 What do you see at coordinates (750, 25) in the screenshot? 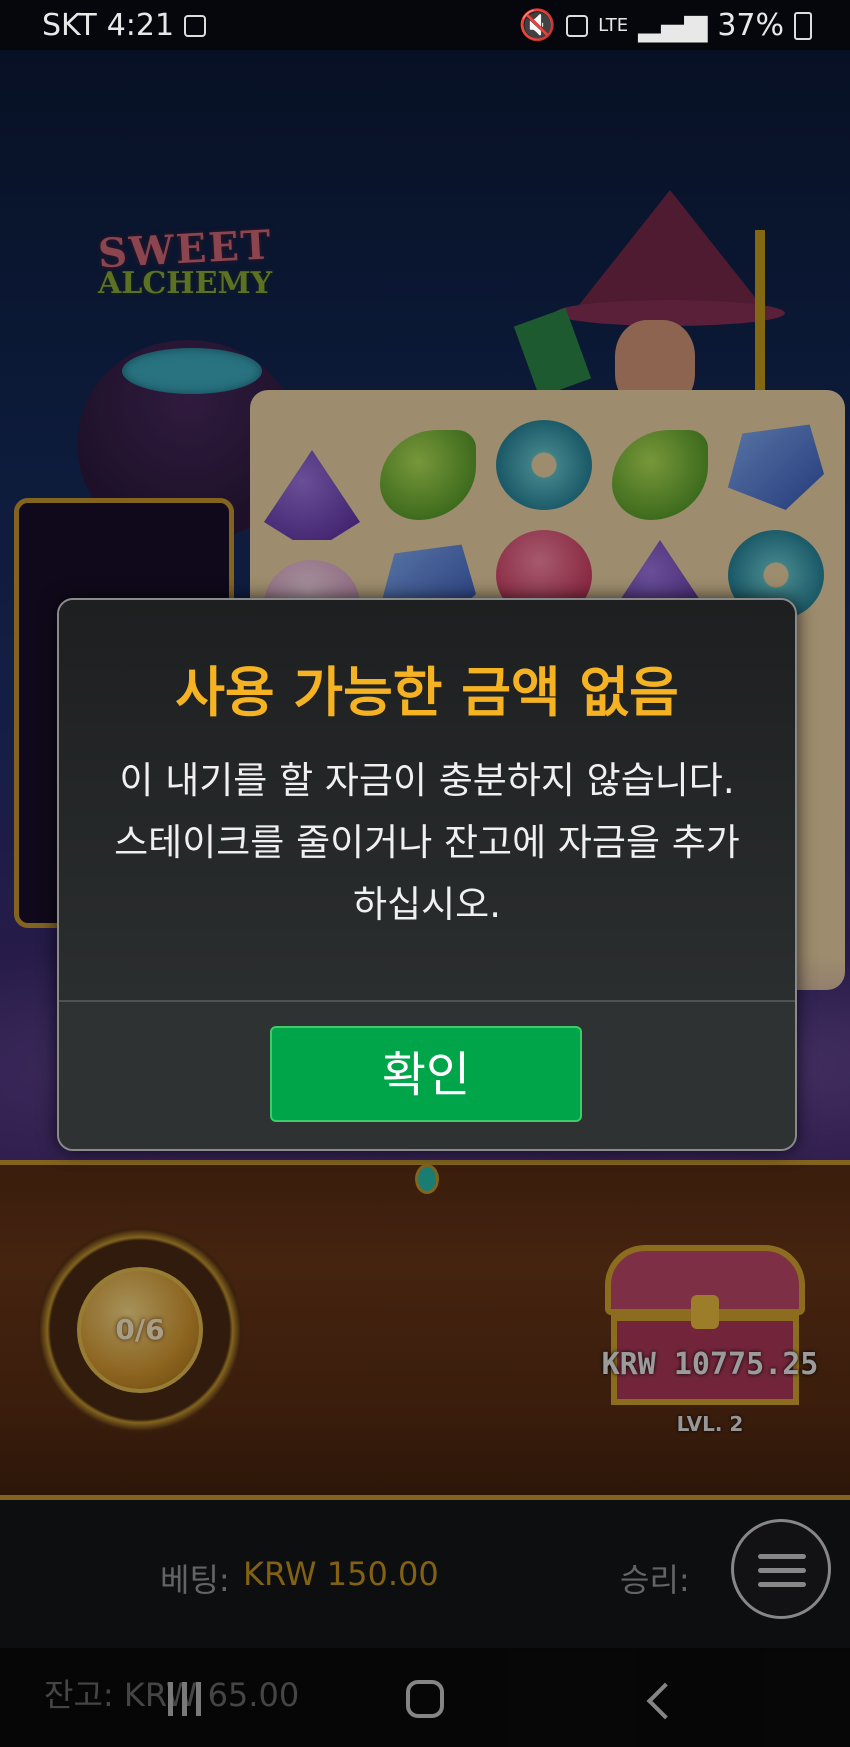
I see `battery-percent: 37%` at bounding box center [750, 25].